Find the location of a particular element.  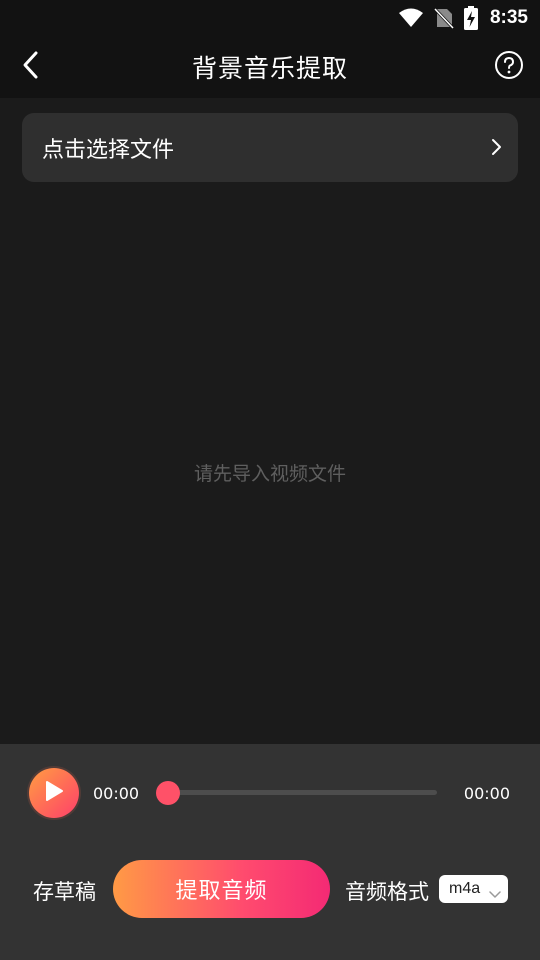

audio-format-label: 音频格式 is located at coordinates (387, 892).